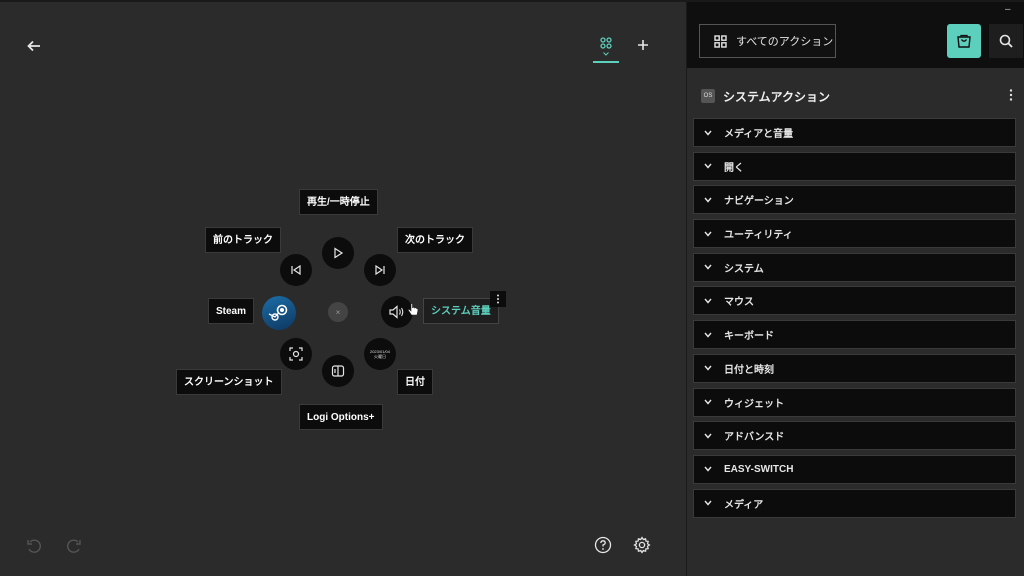  Describe the element at coordinates (461, 311) in the screenshot. I see `label-system-volume: システム音量` at that location.